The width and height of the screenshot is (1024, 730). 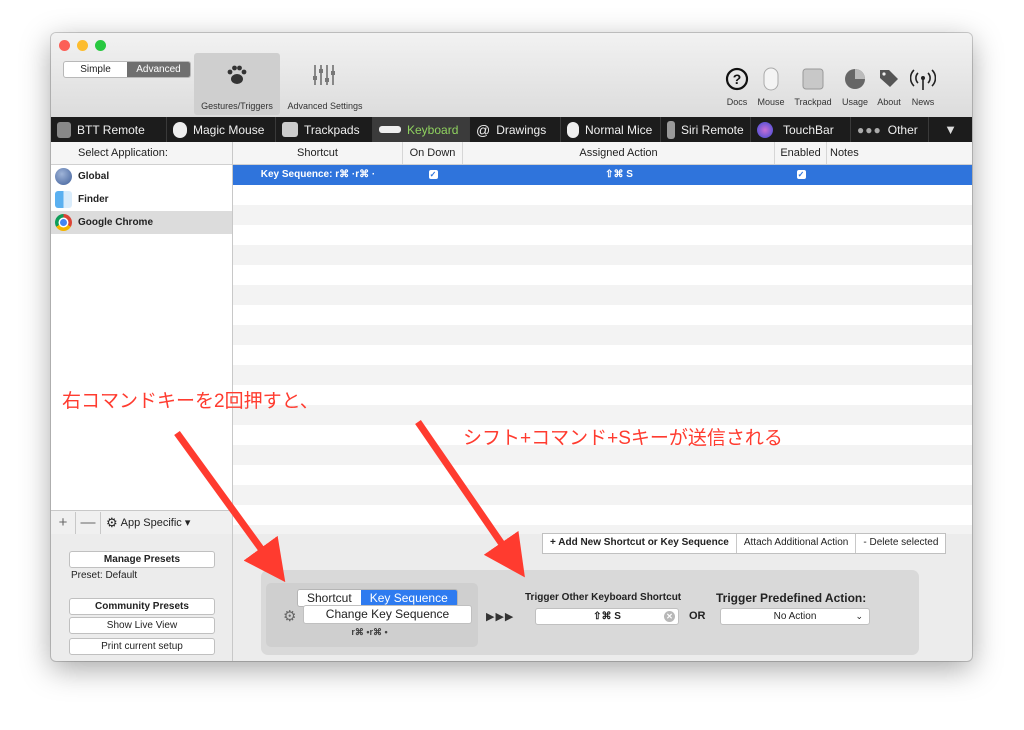 What do you see at coordinates (230, 506) in the screenshot?
I see `annotation-arrow-left` at bounding box center [230, 506].